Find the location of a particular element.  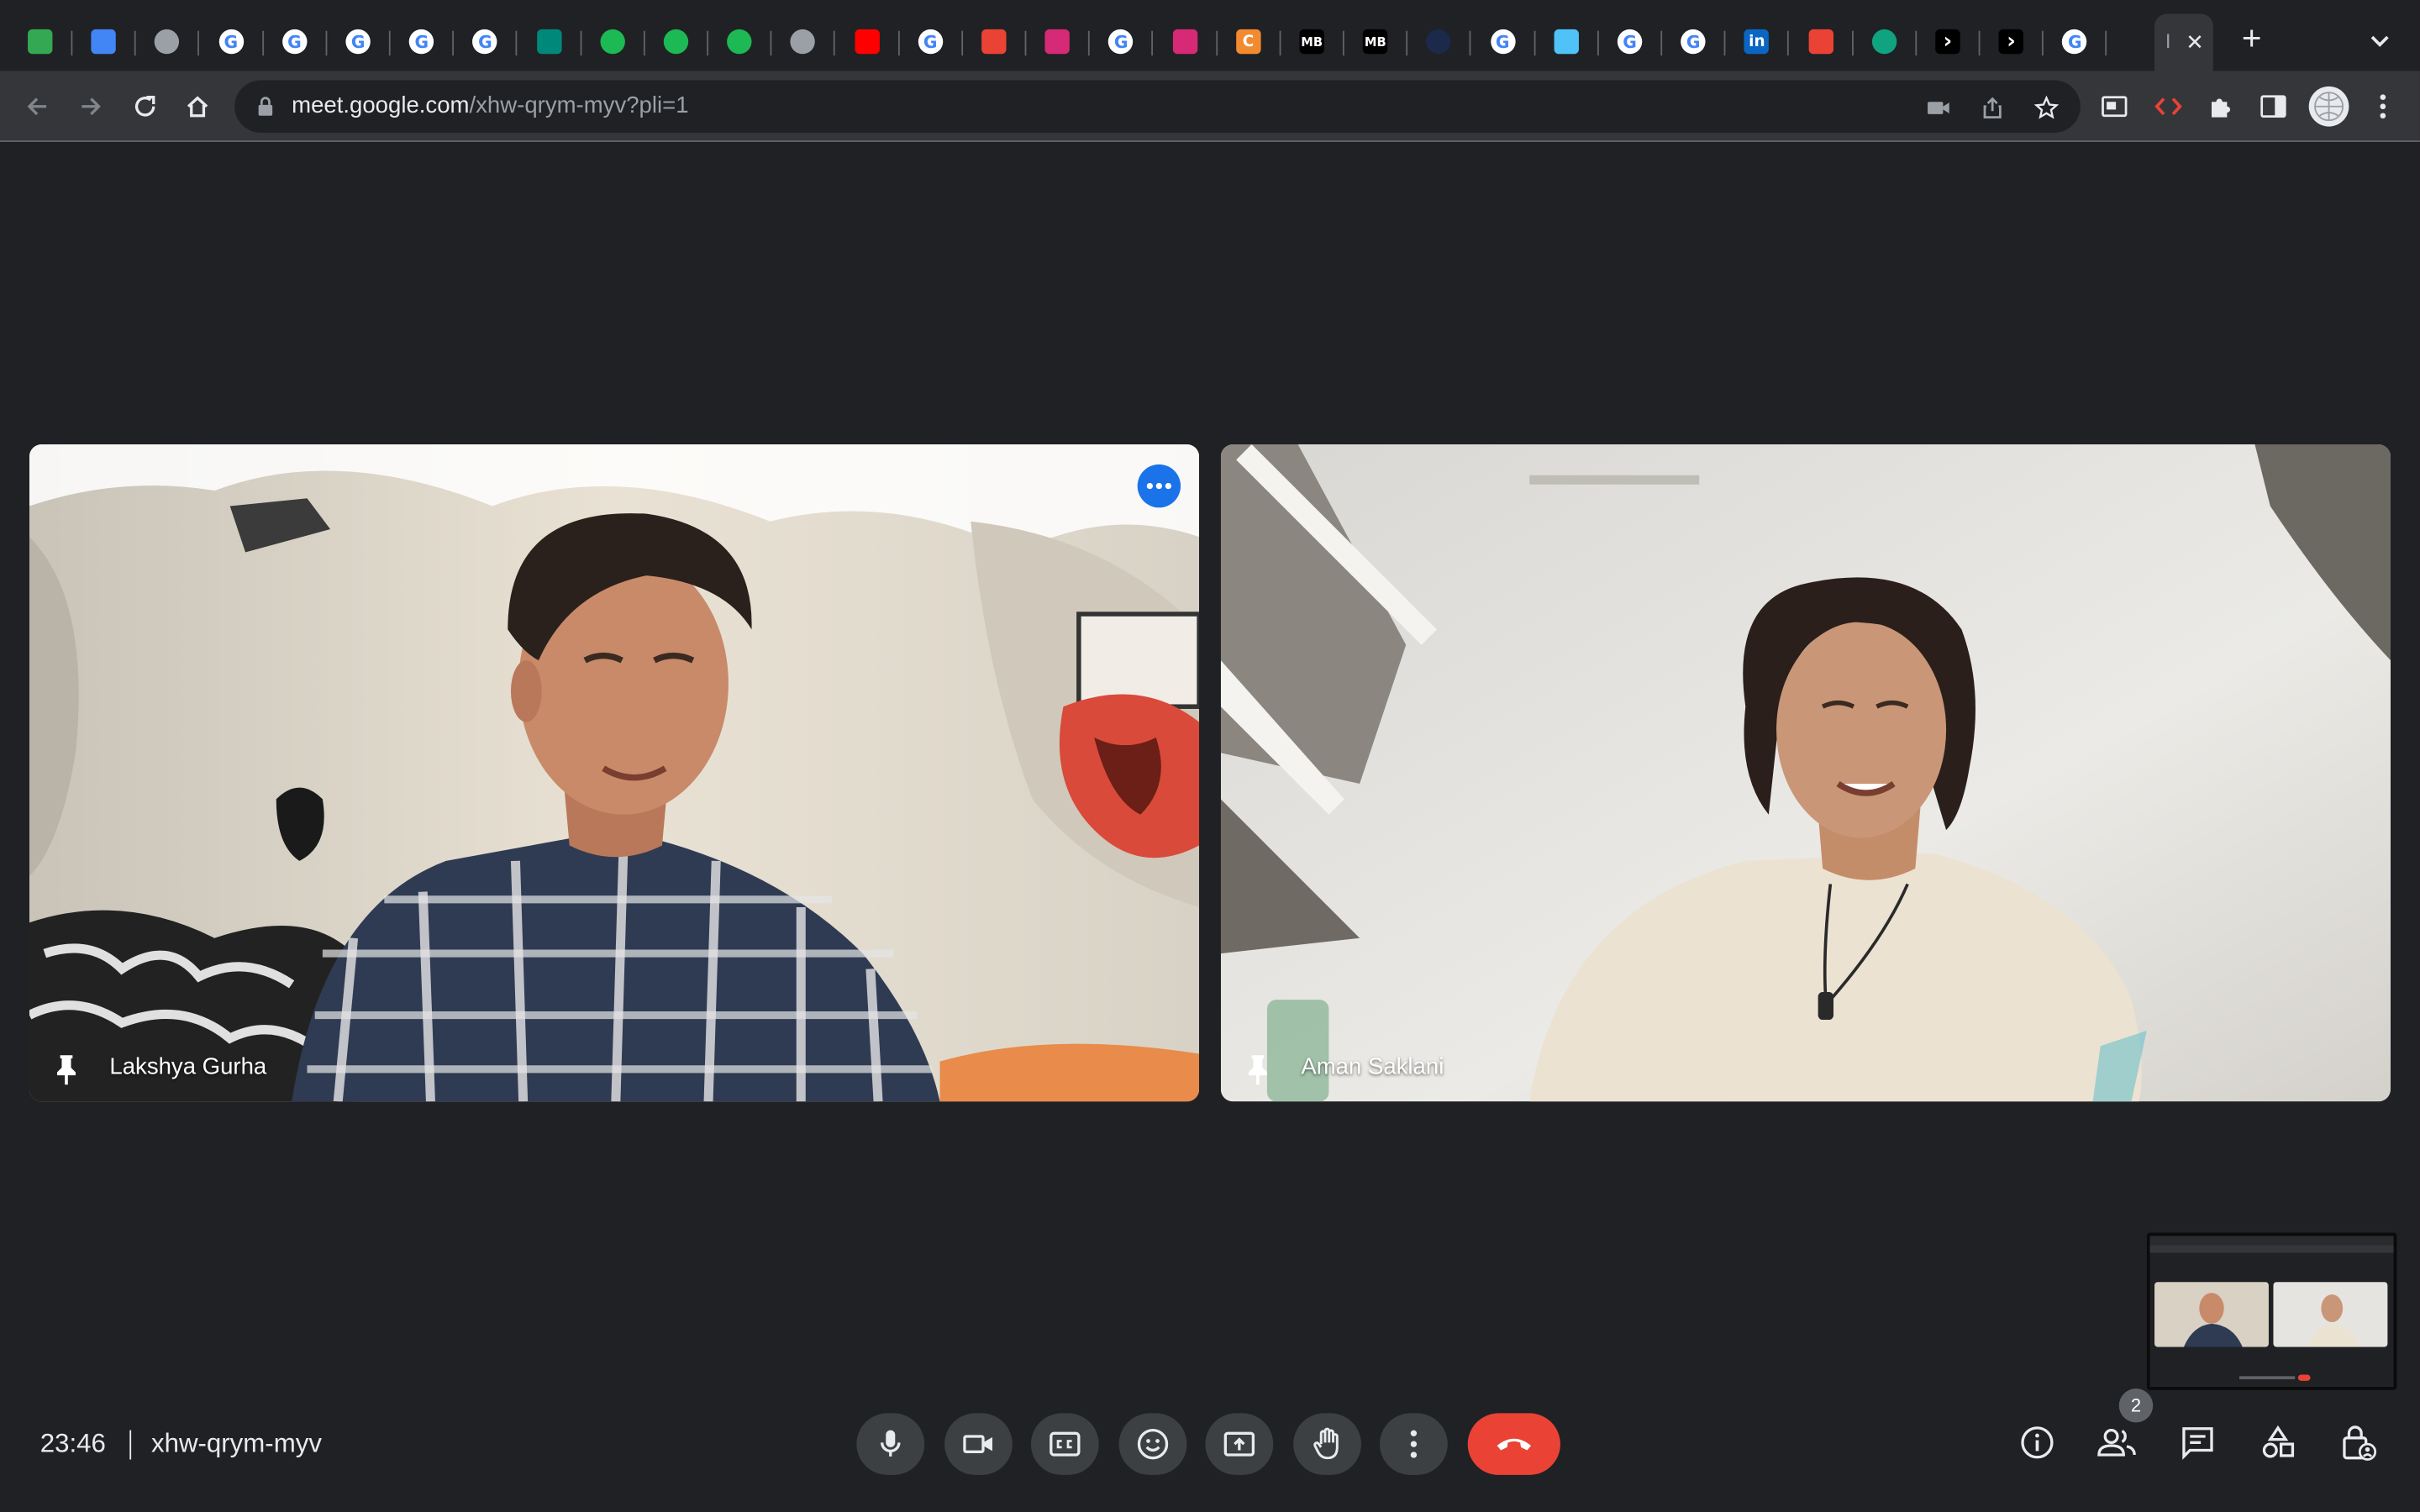

media-button is located at coordinates (2114, 106).